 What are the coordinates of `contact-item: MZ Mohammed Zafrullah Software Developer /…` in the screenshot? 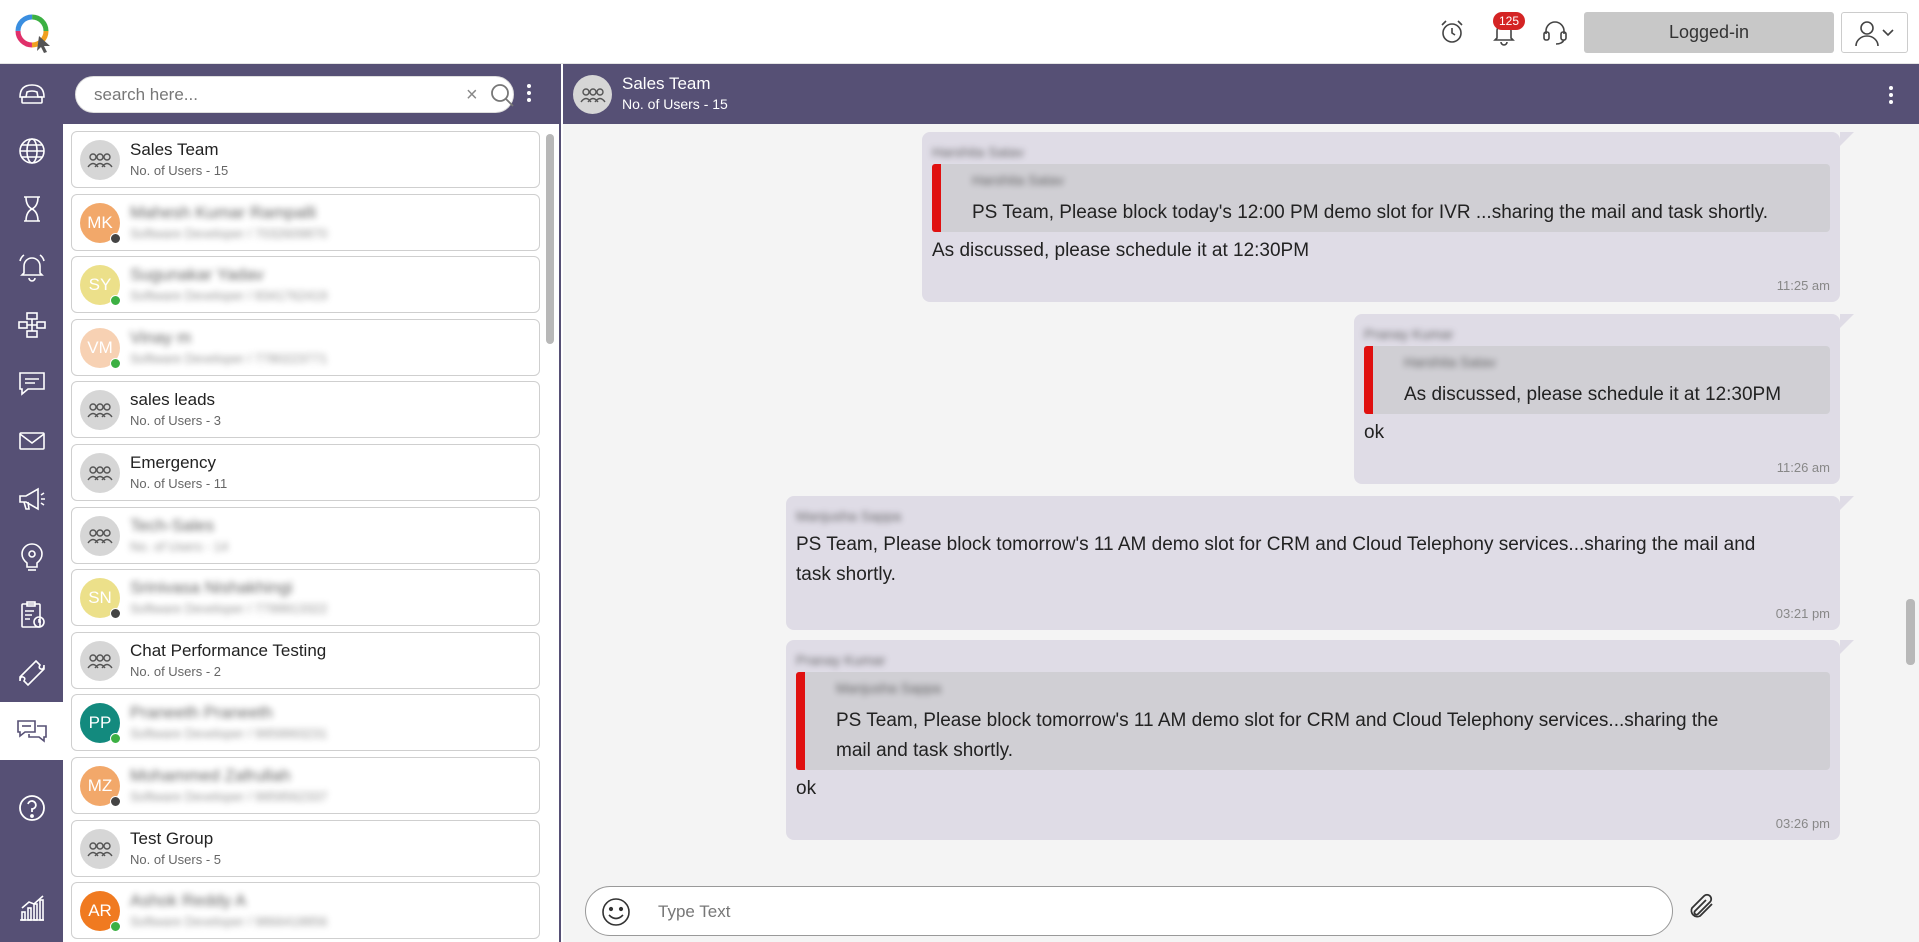 It's located at (305, 785).